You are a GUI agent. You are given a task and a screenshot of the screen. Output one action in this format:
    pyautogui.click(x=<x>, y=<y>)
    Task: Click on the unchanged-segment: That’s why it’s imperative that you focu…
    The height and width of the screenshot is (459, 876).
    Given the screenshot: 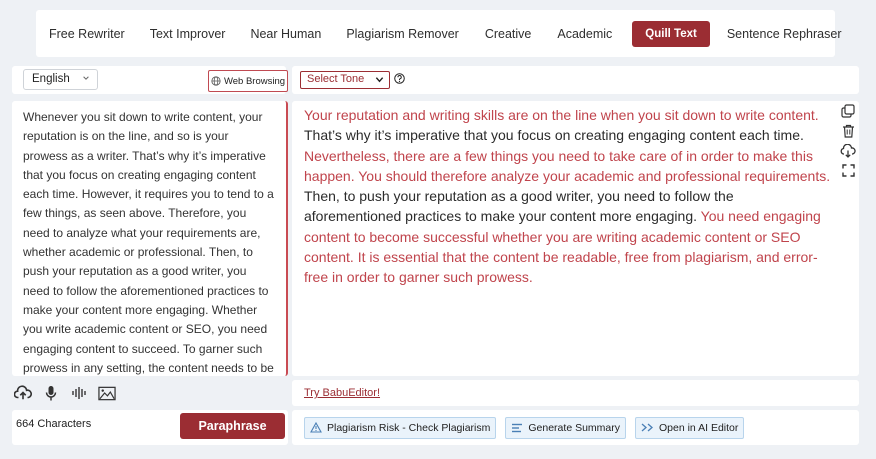 What is the action you would take?
    pyautogui.click(x=554, y=135)
    